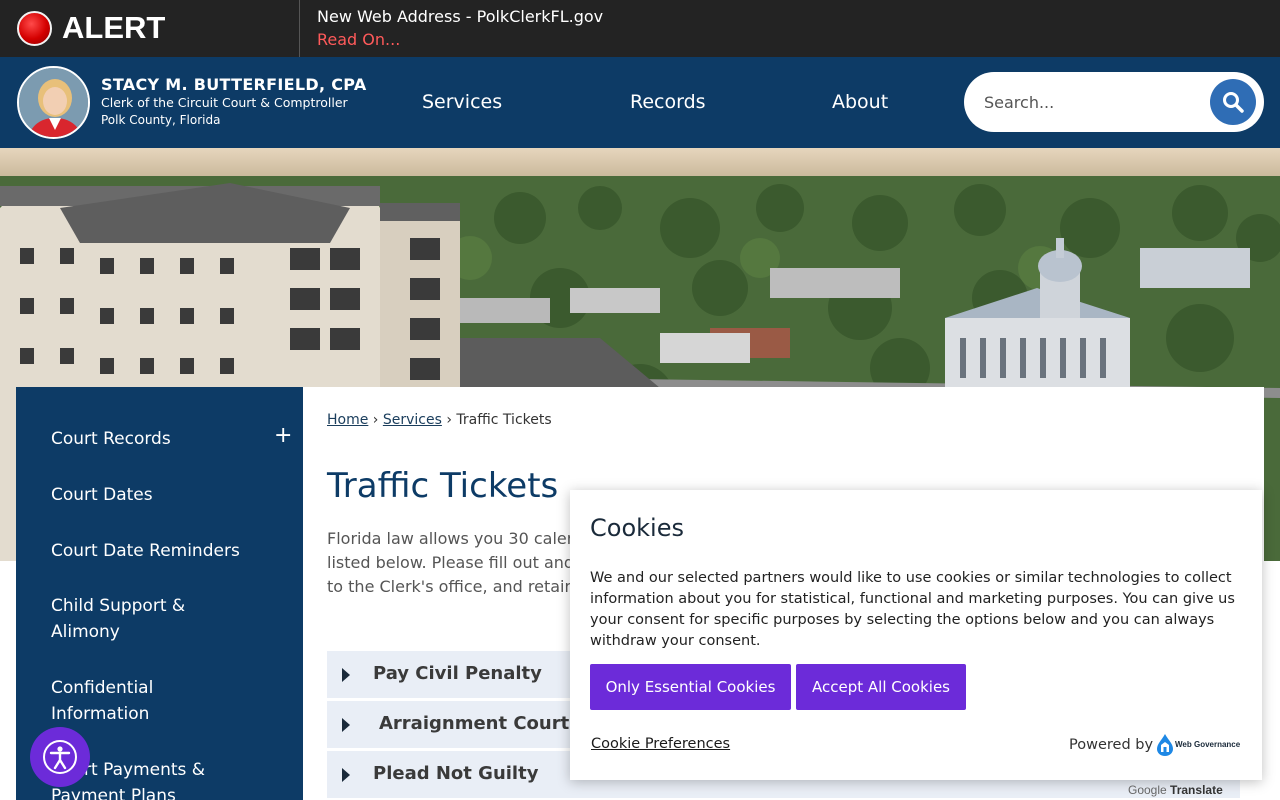 The width and height of the screenshot is (1280, 800). Describe the element at coordinates (1111, 745) in the screenshot. I see `powered-by-label: Powered by` at that location.